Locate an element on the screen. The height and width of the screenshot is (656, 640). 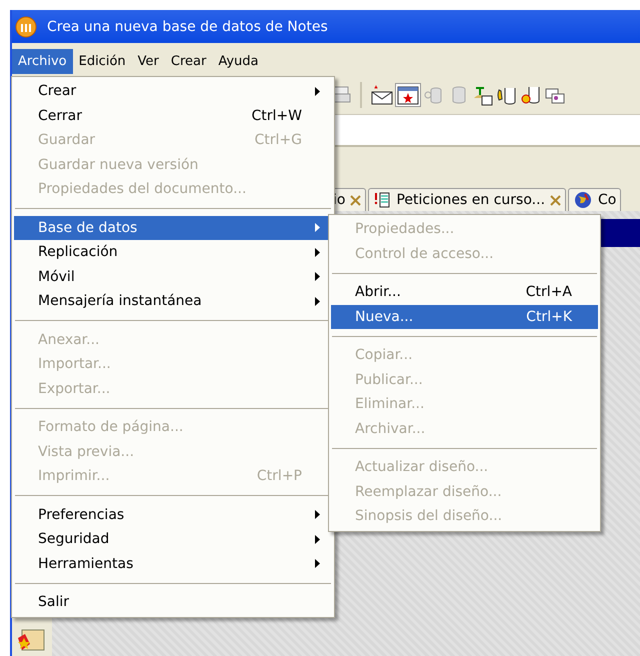
window-title: Crea una nueva base de datos de Notes is located at coordinates (187, 26).